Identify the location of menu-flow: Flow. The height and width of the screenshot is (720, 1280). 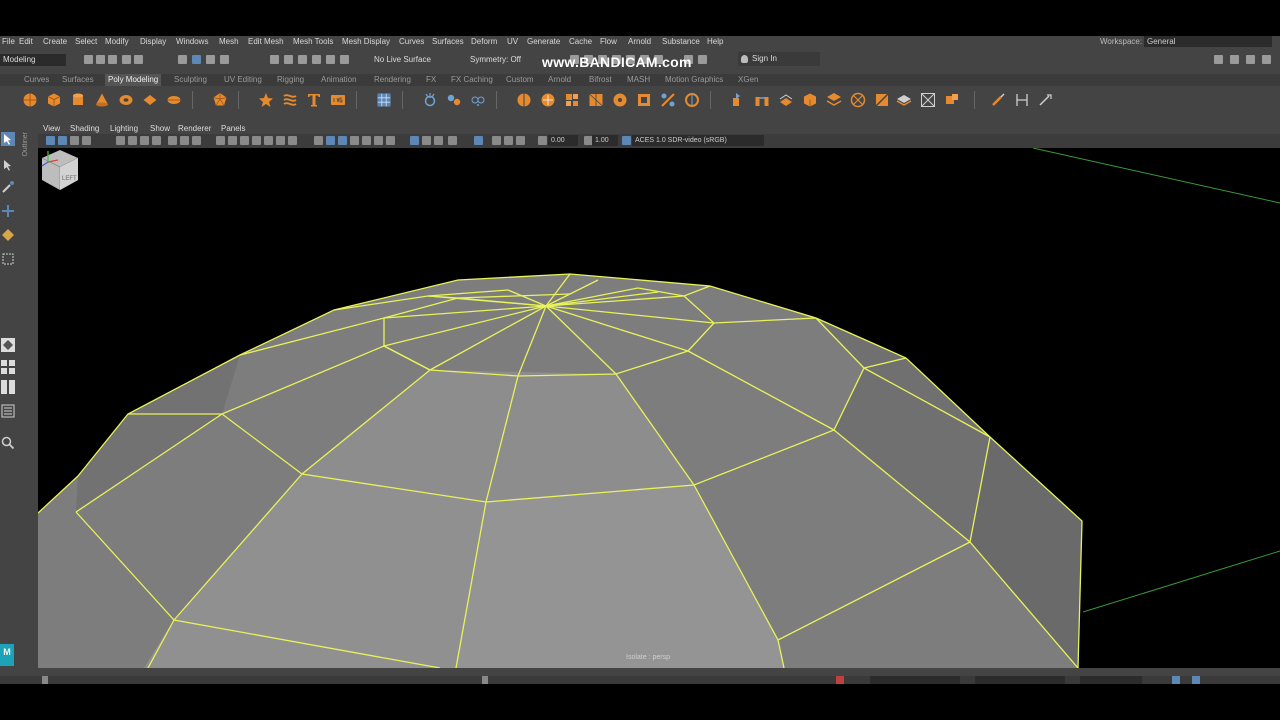
(608, 41).